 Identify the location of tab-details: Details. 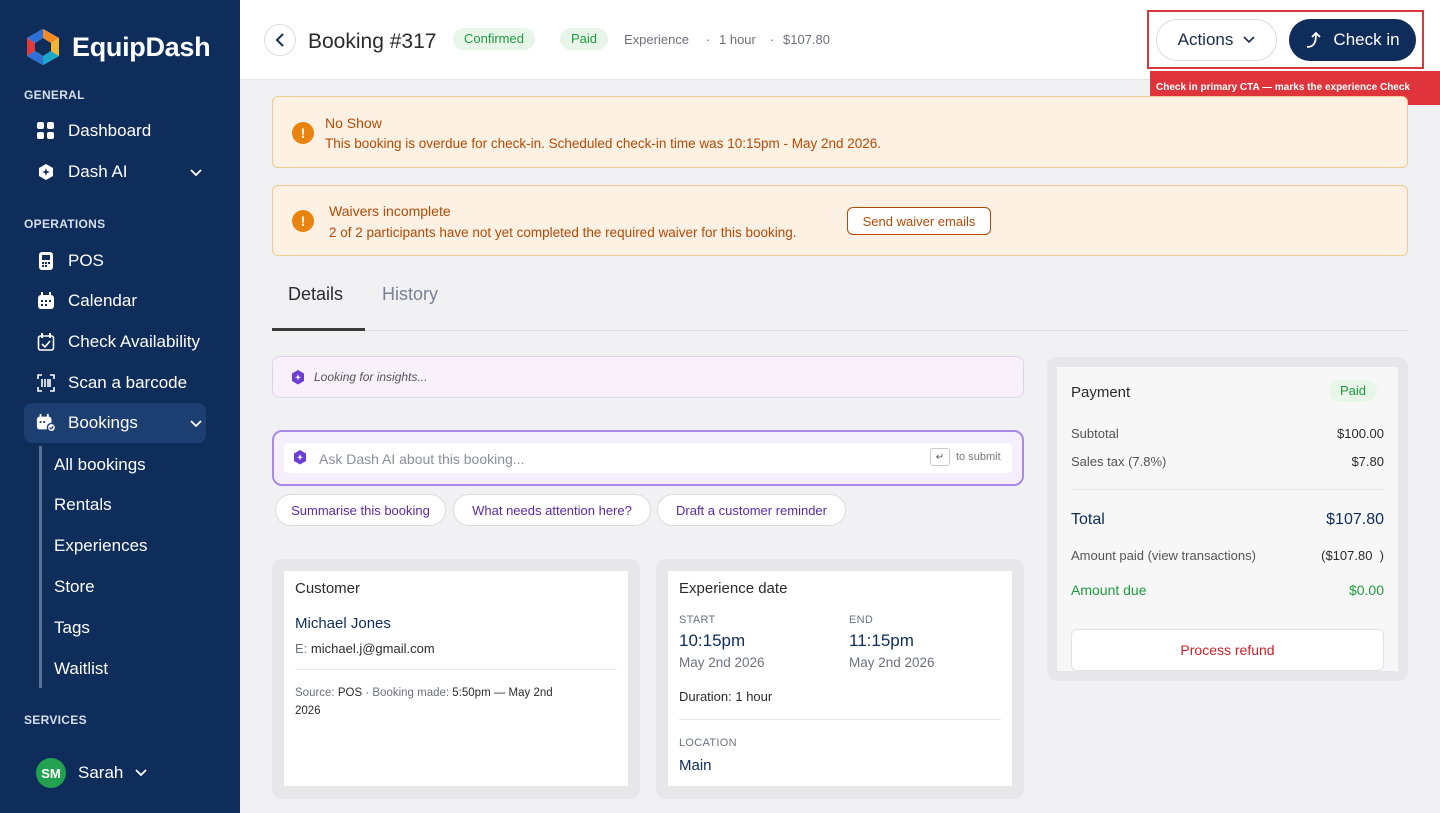
(315, 294).